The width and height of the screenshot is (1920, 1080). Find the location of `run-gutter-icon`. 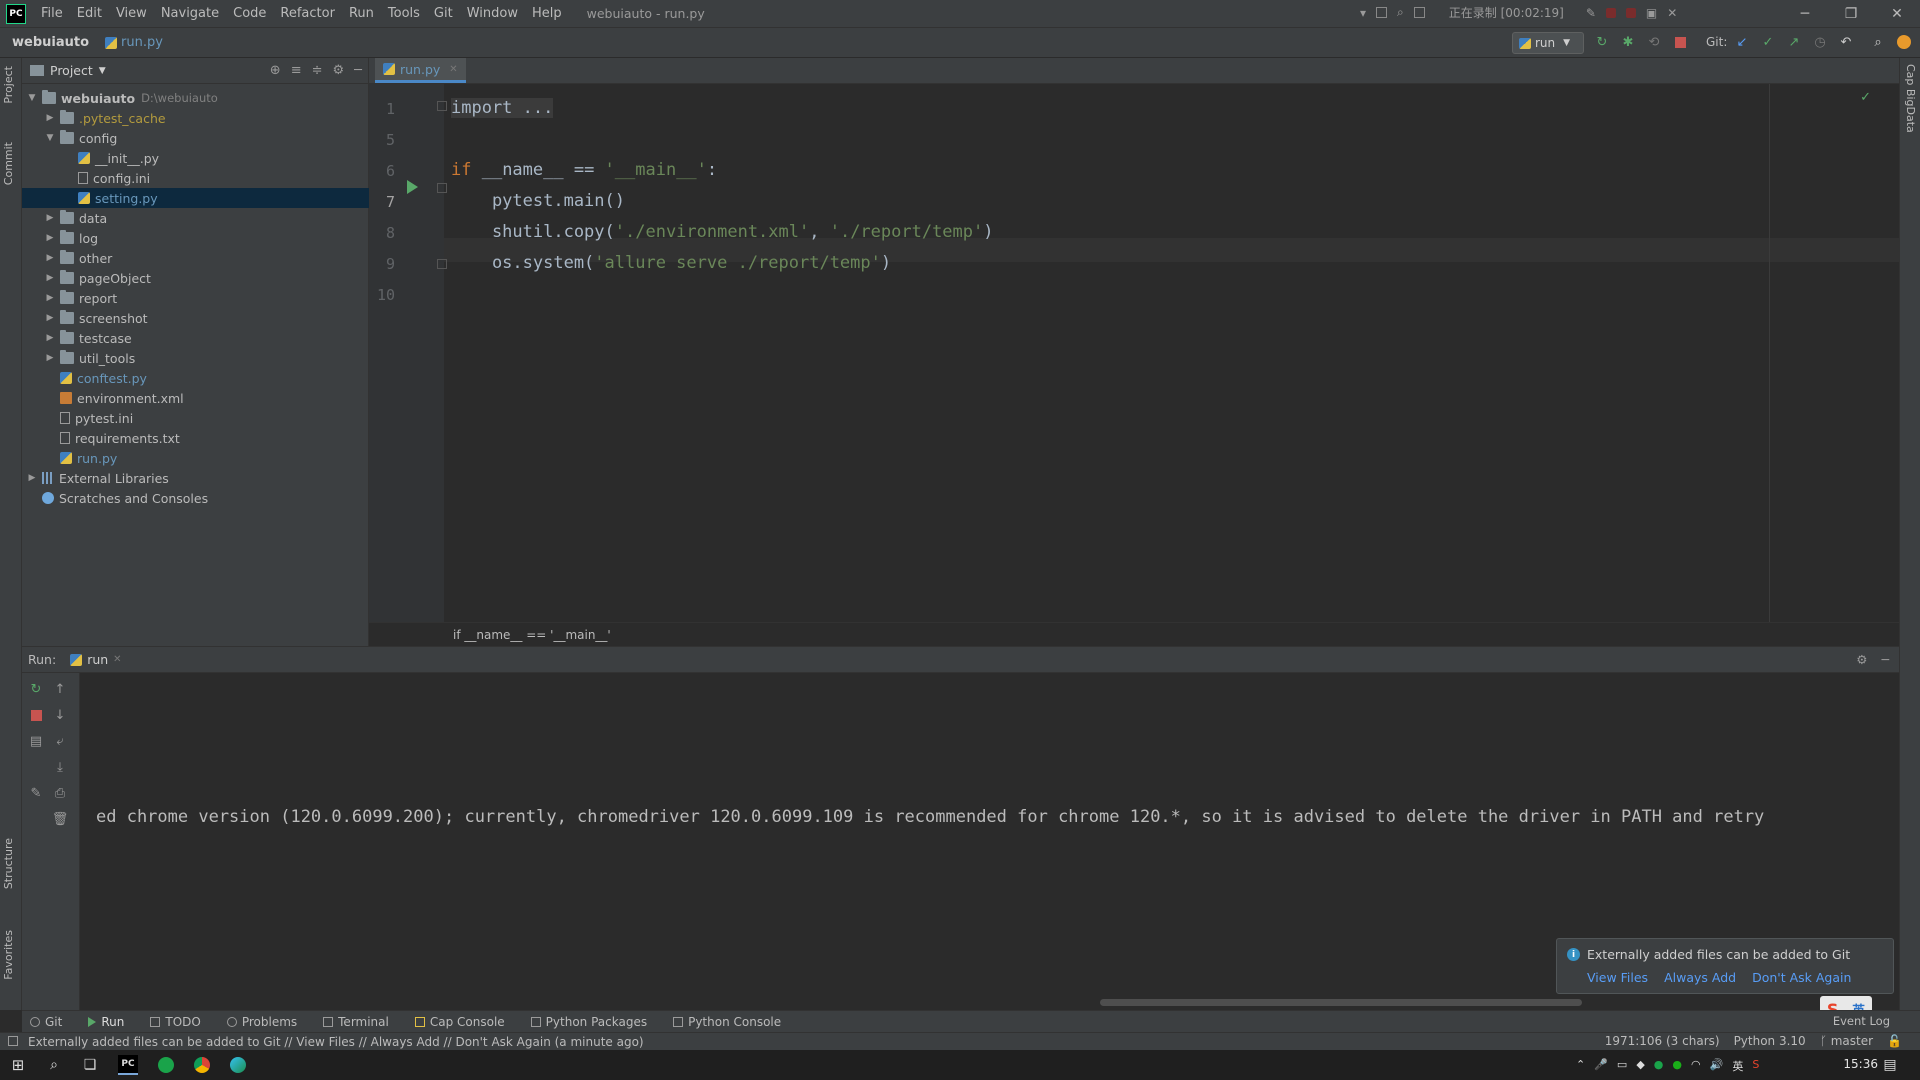

run-gutter-icon is located at coordinates (412, 187).